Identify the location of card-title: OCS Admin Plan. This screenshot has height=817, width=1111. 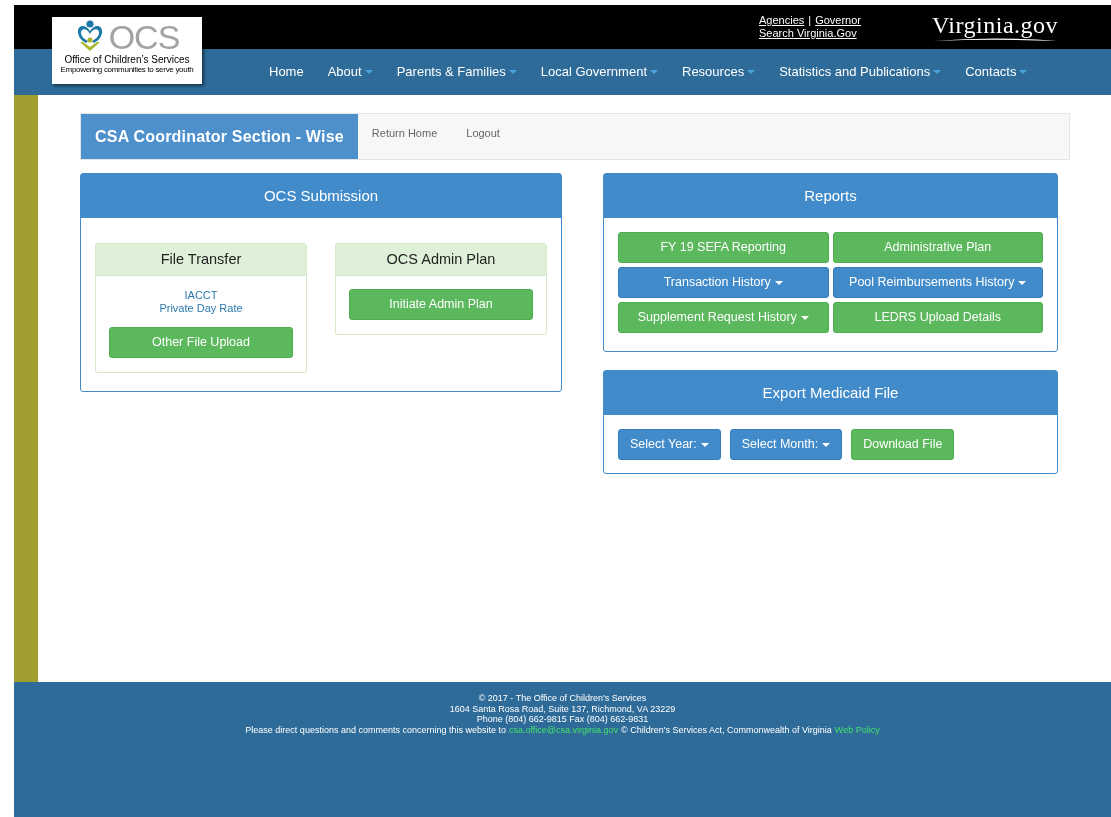
(441, 260).